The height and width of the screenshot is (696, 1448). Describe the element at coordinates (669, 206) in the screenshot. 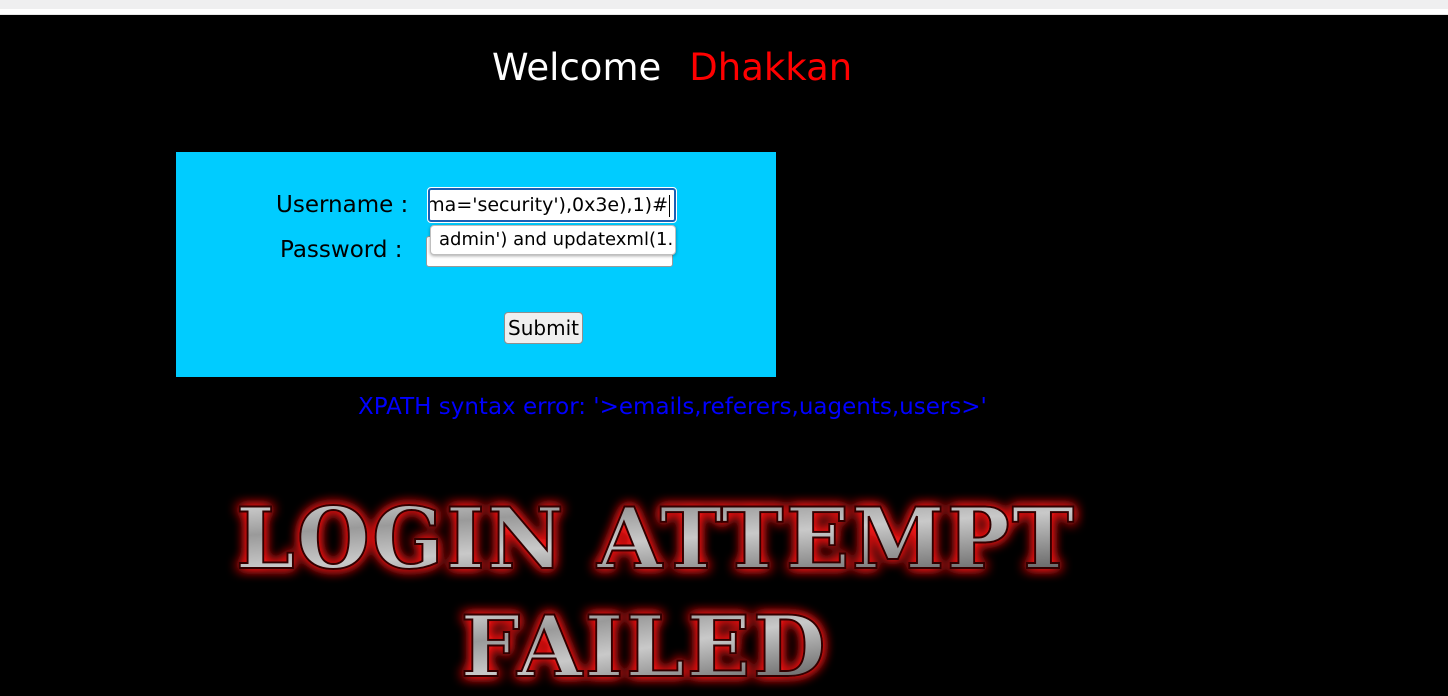

I see `text-caret` at that location.